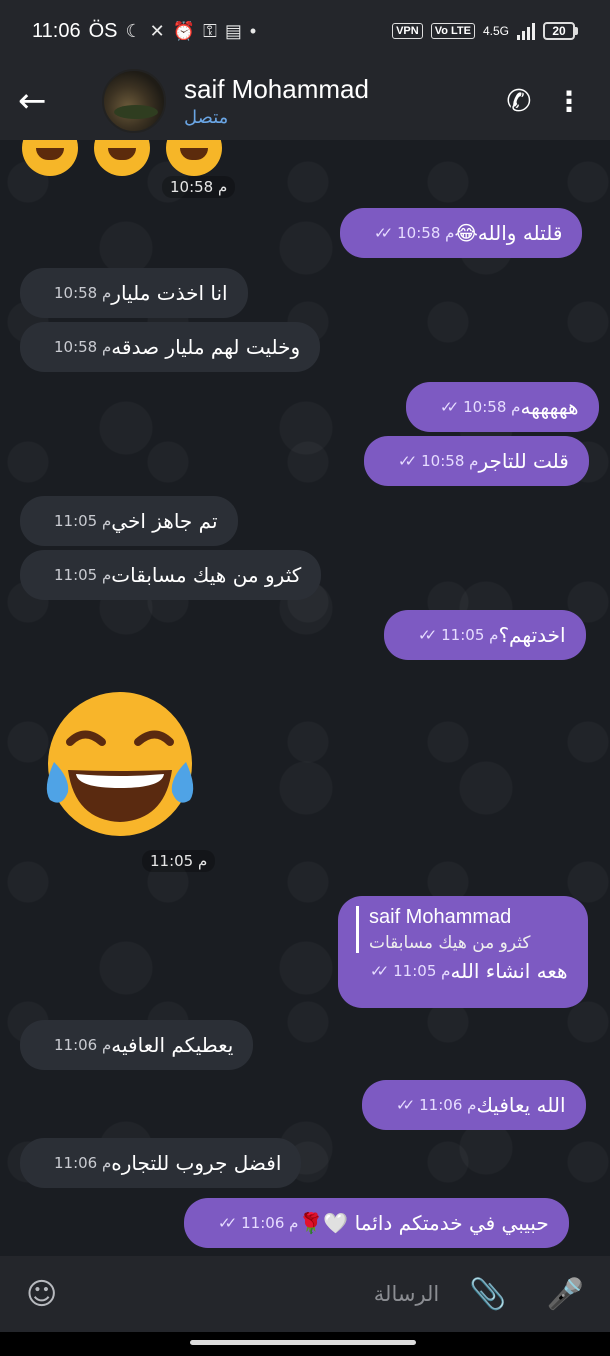 Image resolution: width=610 pixels, height=1356 pixels. What do you see at coordinates (103, 30) in the screenshot?
I see `carrier-label: ÖS` at bounding box center [103, 30].